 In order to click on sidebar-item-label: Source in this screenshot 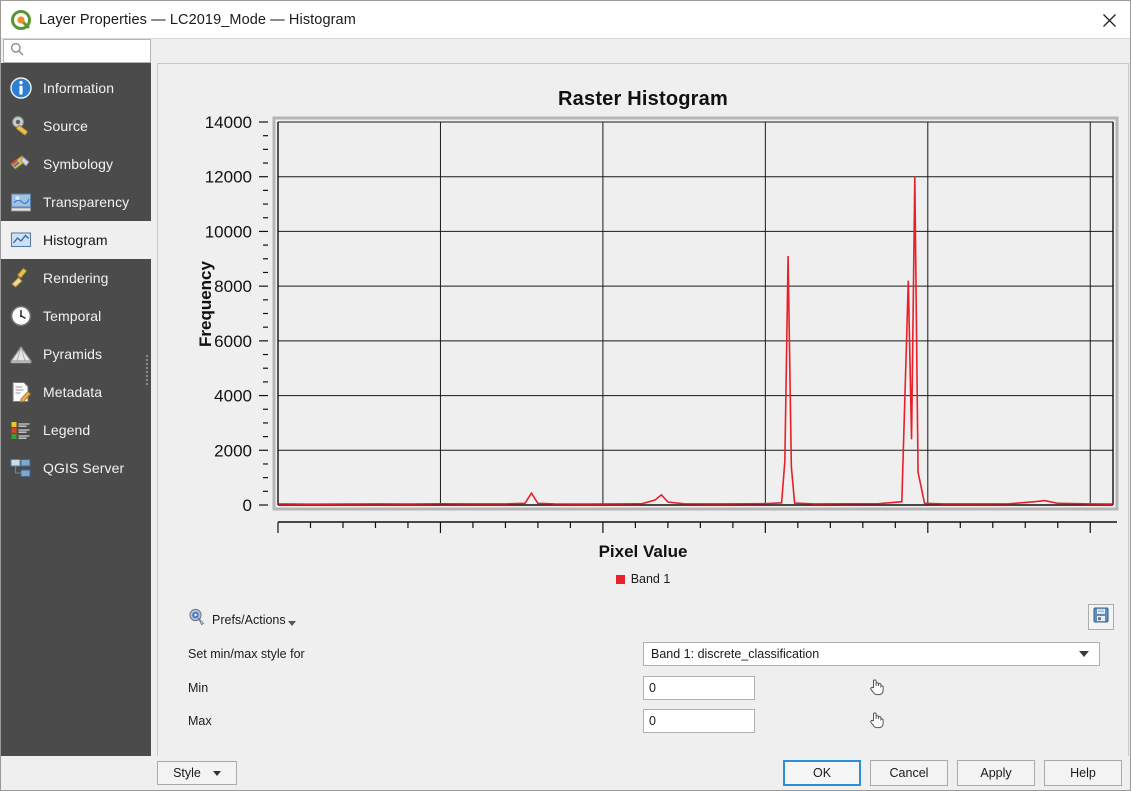, I will do `click(65, 126)`.